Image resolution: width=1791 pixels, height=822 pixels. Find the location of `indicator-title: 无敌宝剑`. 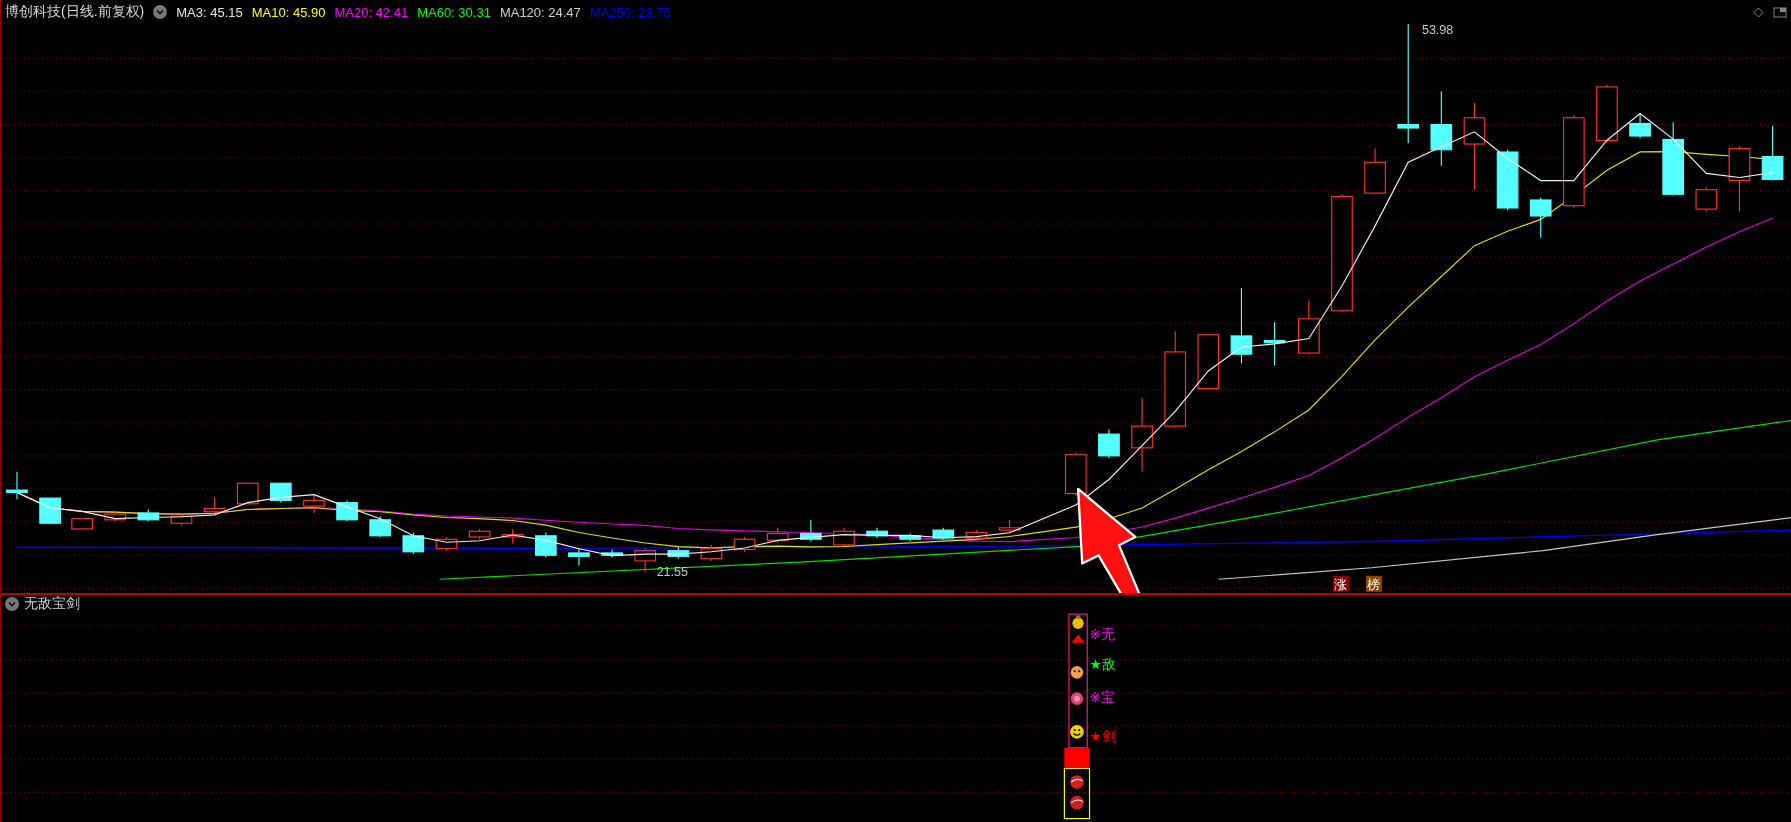

indicator-title: 无敌宝剑 is located at coordinates (52, 604).